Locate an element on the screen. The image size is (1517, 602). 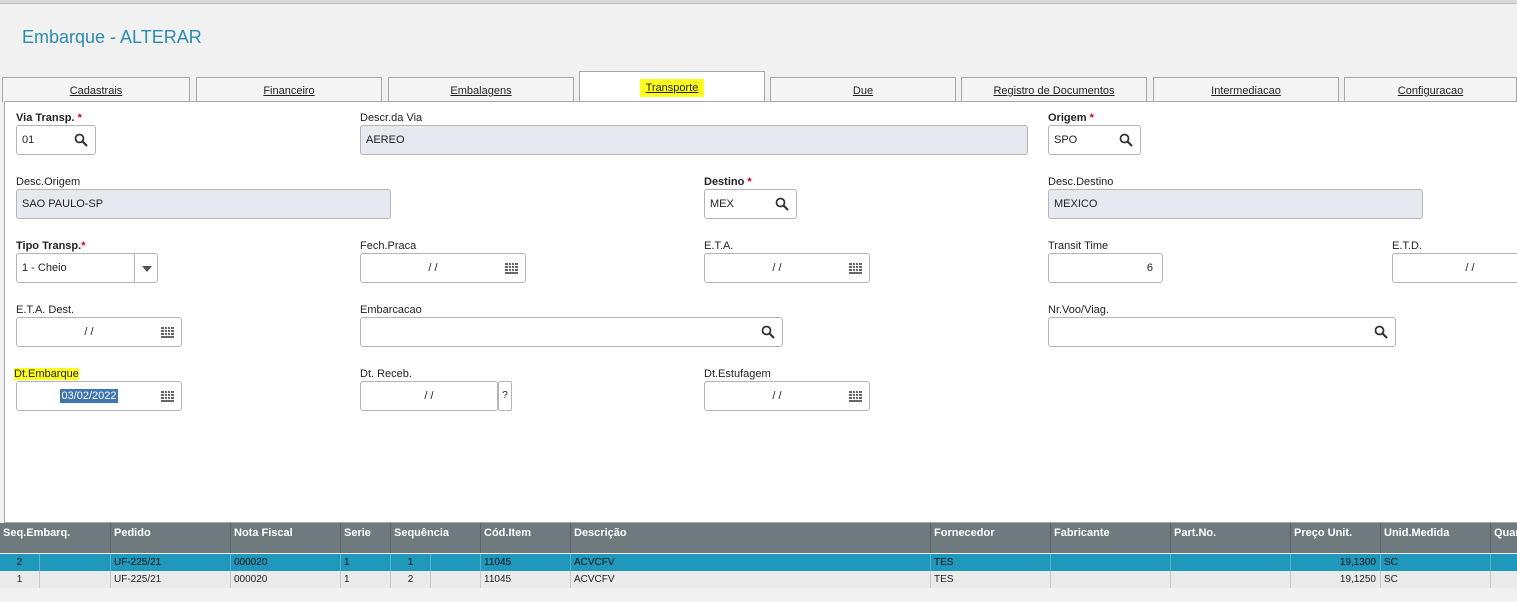
nr-voo-label: Nr.Voo/Viag. is located at coordinates (1078, 310).